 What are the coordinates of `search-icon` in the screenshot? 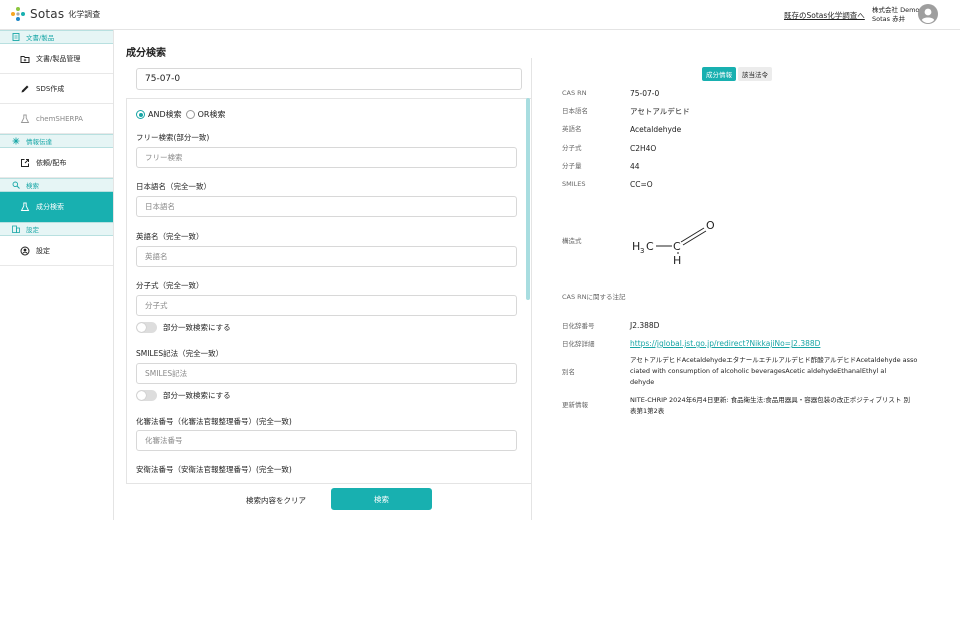 It's located at (16, 185).